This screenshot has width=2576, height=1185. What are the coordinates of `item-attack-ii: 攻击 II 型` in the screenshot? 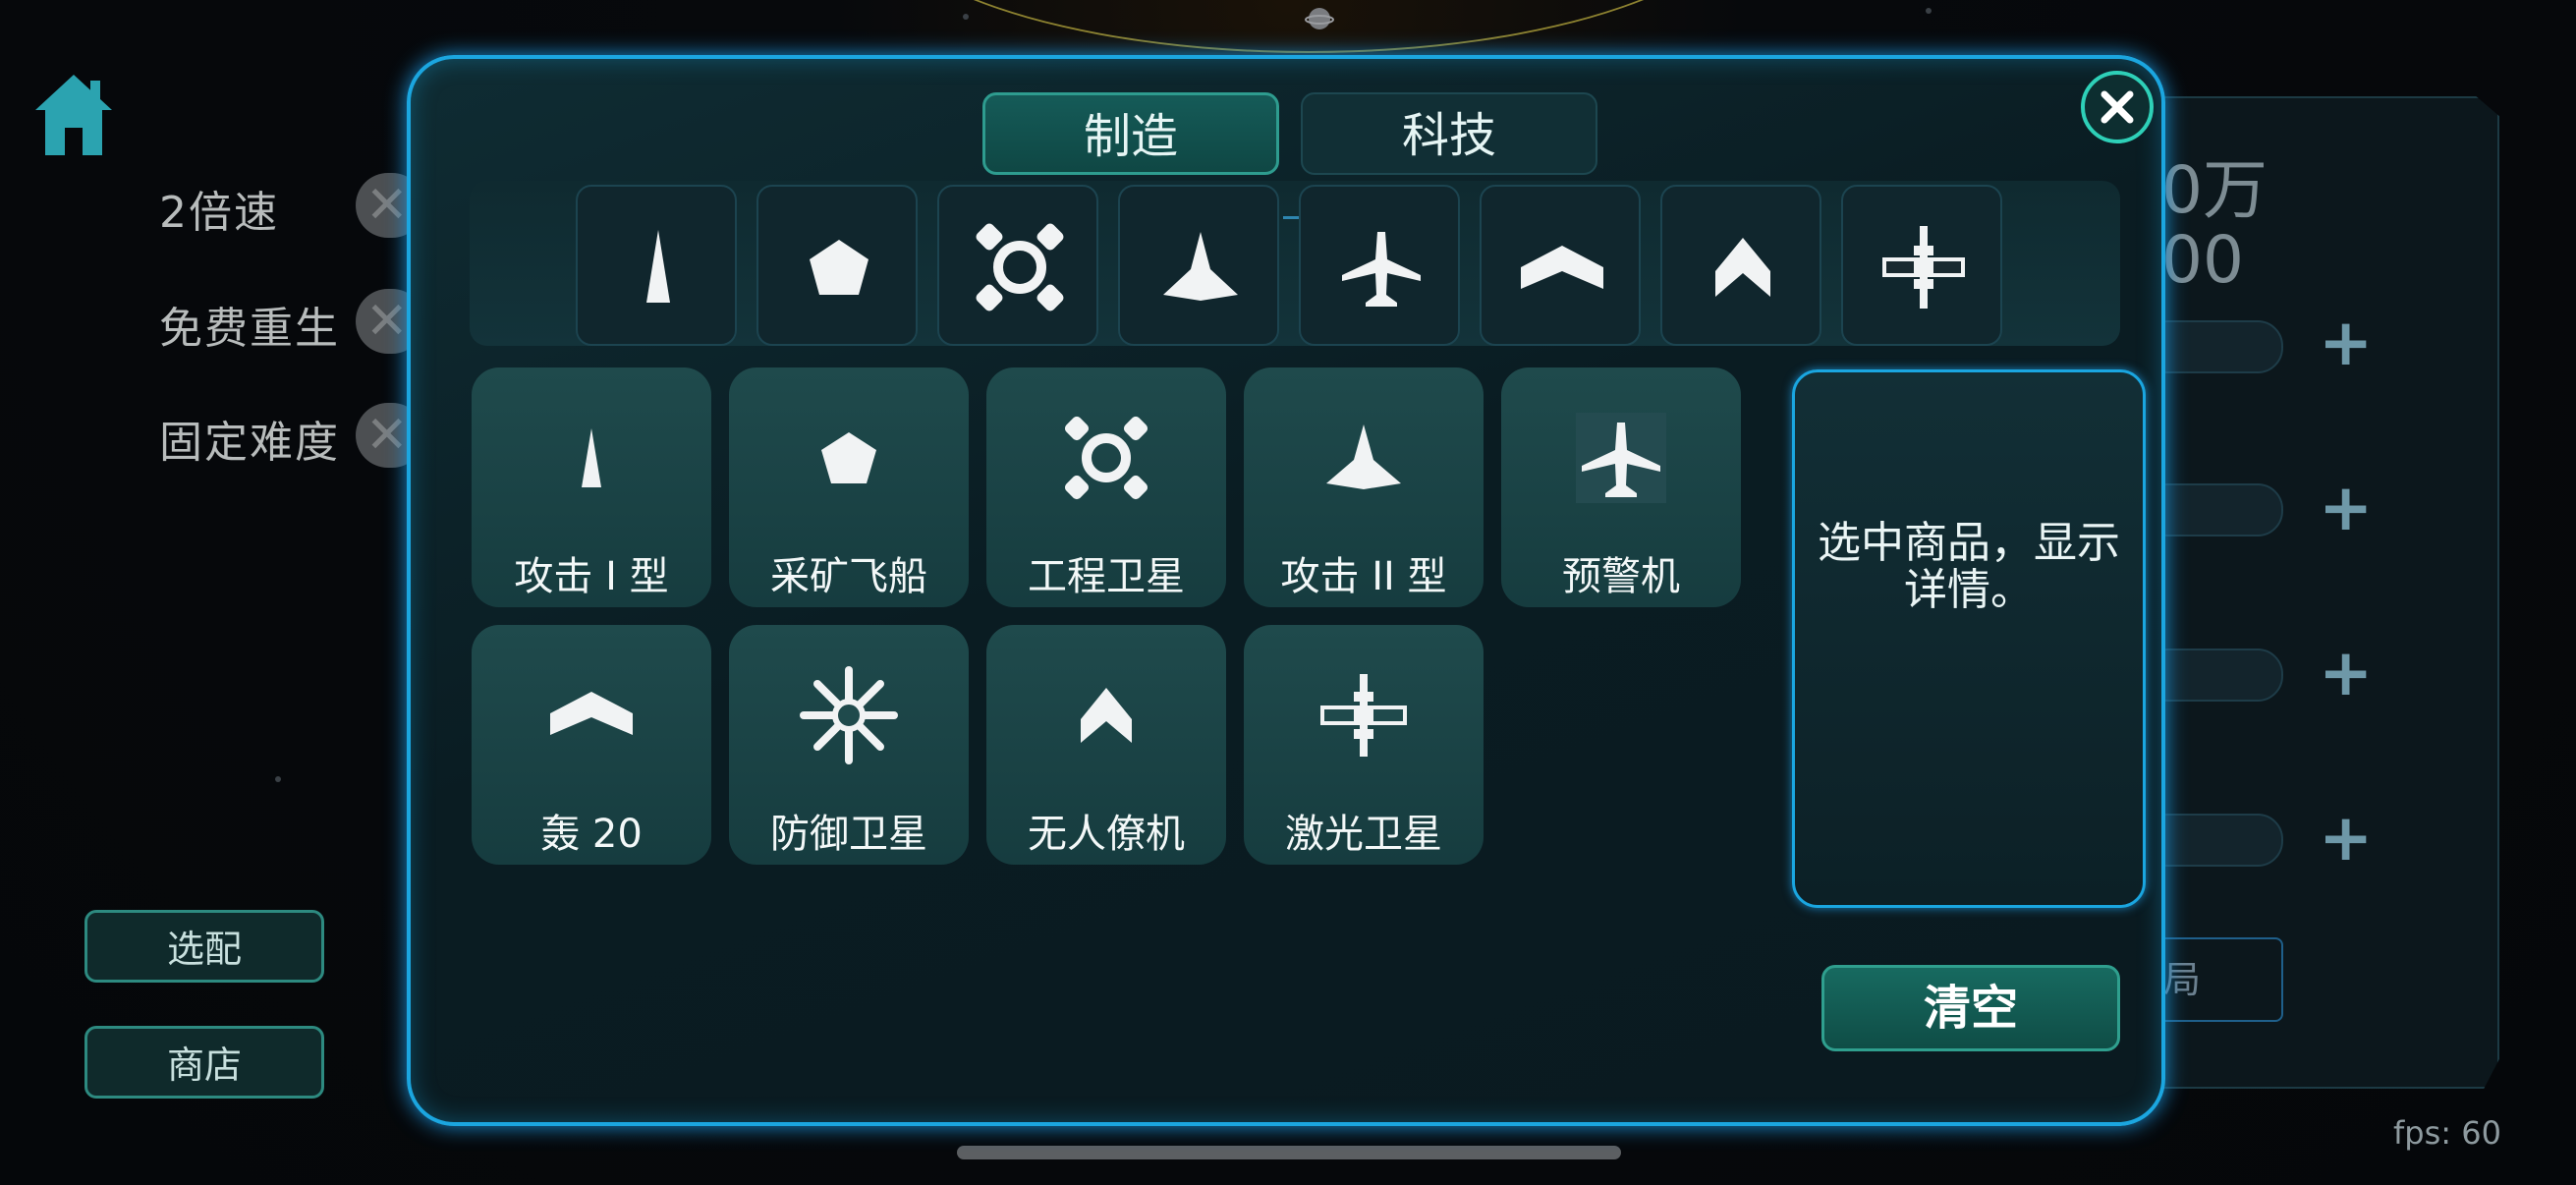 It's located at (1364, 487).